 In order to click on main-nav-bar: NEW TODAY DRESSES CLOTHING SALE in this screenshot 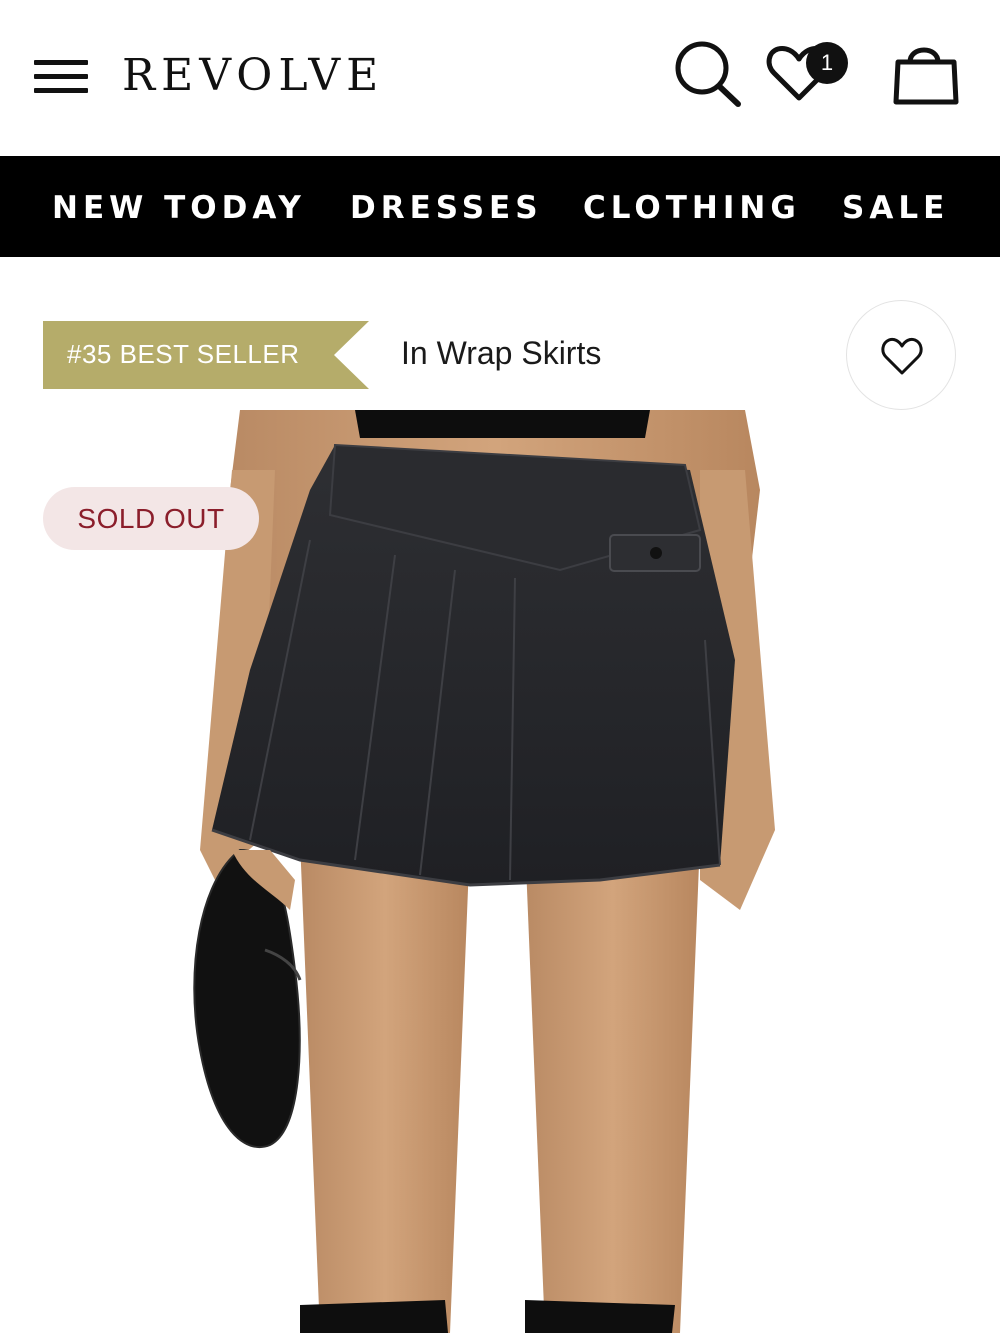, I will do `click(500, 206)`.